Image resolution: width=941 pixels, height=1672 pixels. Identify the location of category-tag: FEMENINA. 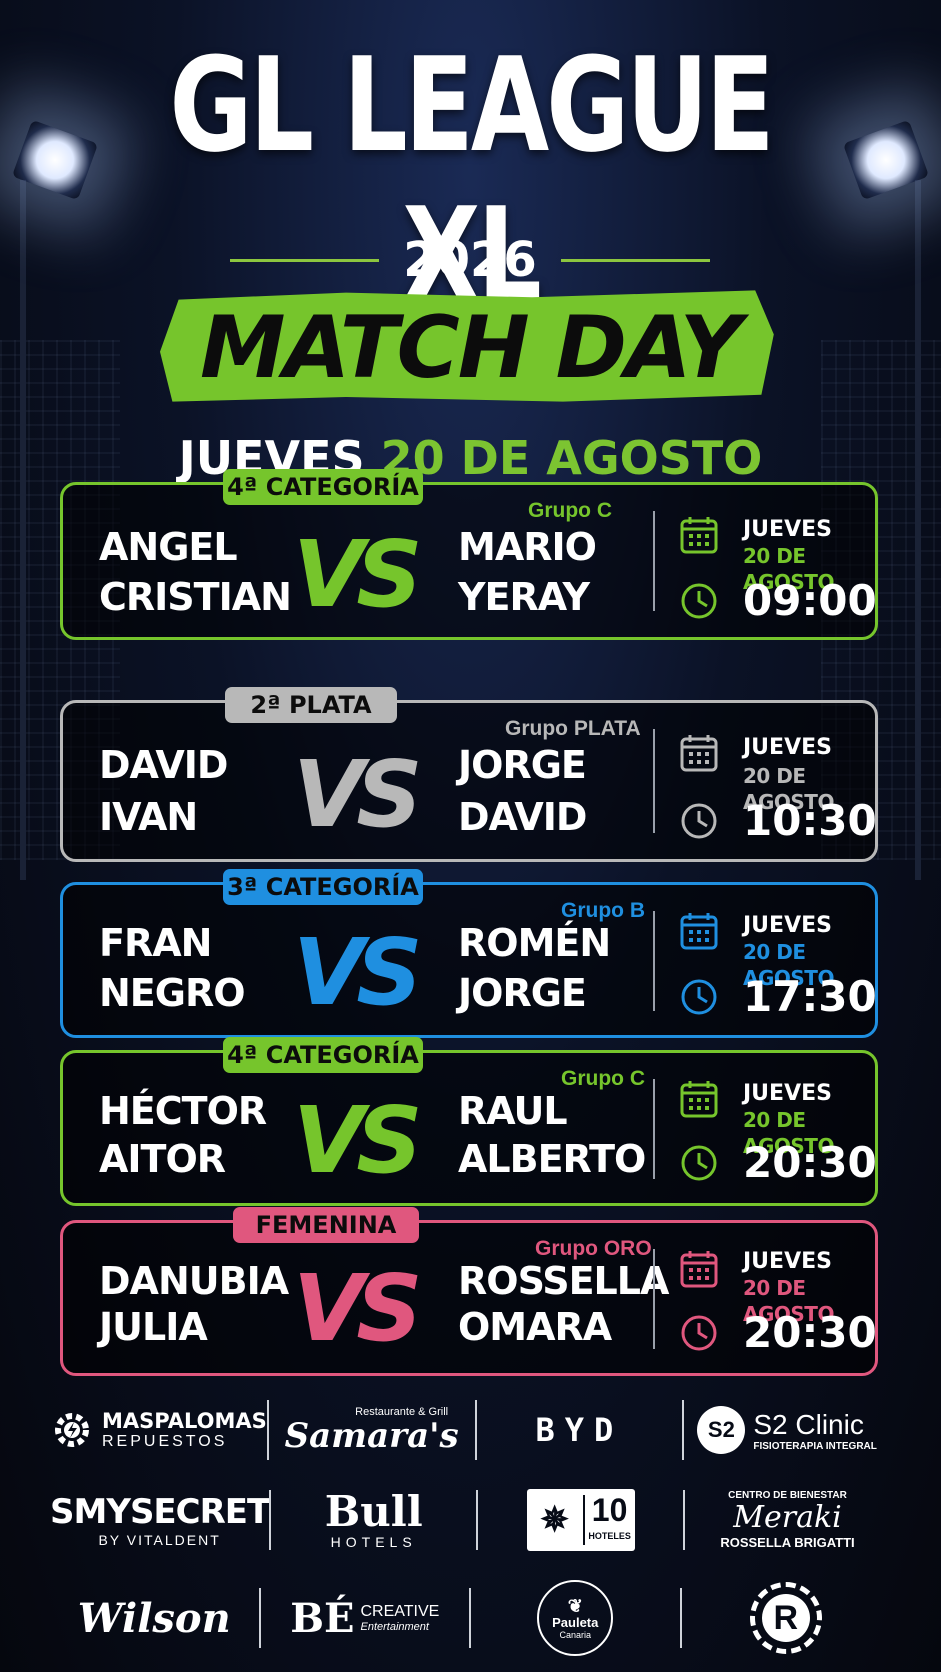
(326, 1225).